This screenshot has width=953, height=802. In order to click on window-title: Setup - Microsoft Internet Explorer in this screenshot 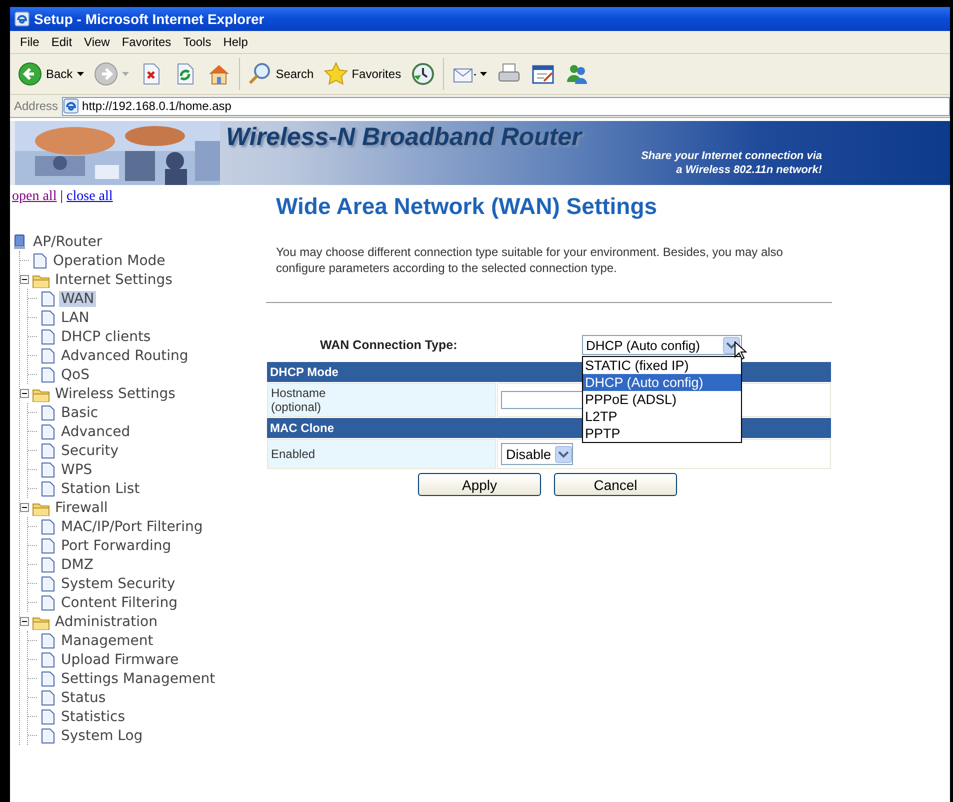, I will do `click(149, 19)`.